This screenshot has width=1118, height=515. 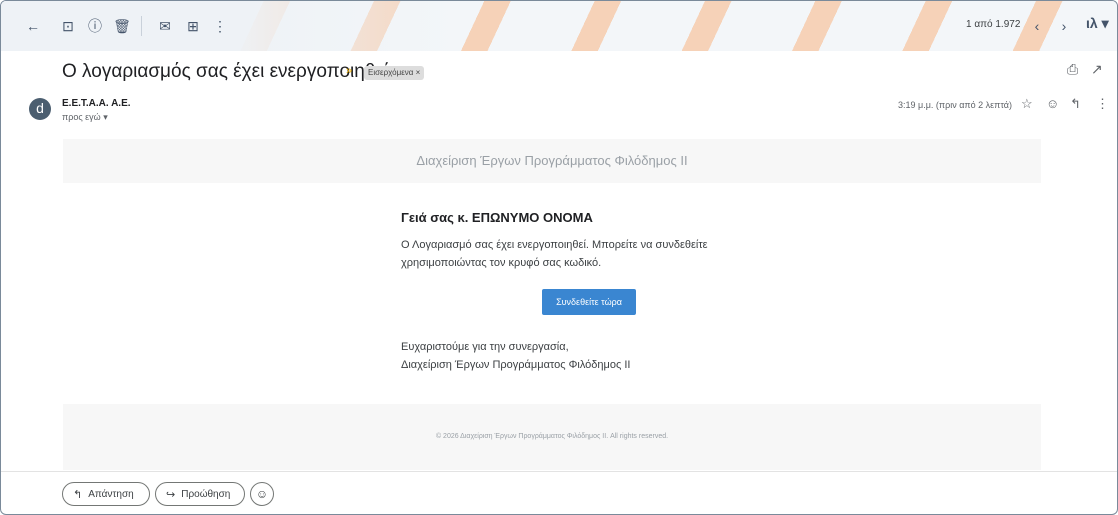 What do you see at coordinates (559, 26) in the screenshot?
I see `message-toolbar: ← ⊡ ⓘ 🗑 ✉ ⊞ ⋮ 1 από 1.972 ‹ › ιλ ▾` at bounding box center [559, 26].